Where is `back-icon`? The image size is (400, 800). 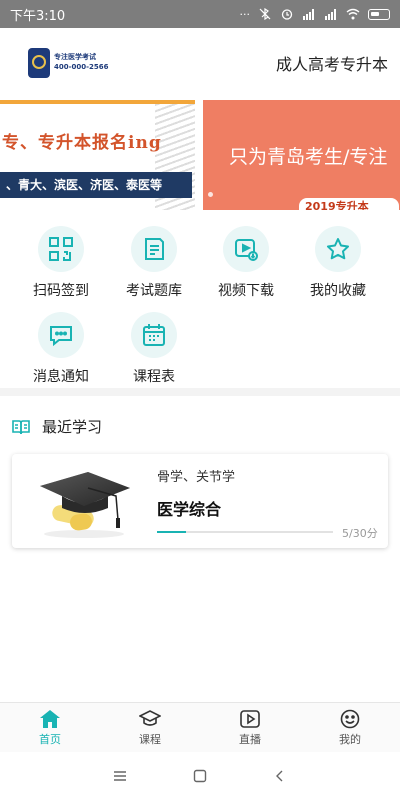
back-icon is located at coordinates (280, 776).